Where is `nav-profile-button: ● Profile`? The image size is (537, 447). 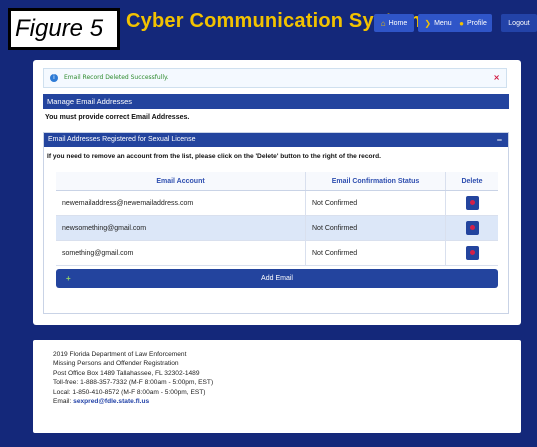
nav-profile-button: ● Profile is located at coordinates (473, 23).